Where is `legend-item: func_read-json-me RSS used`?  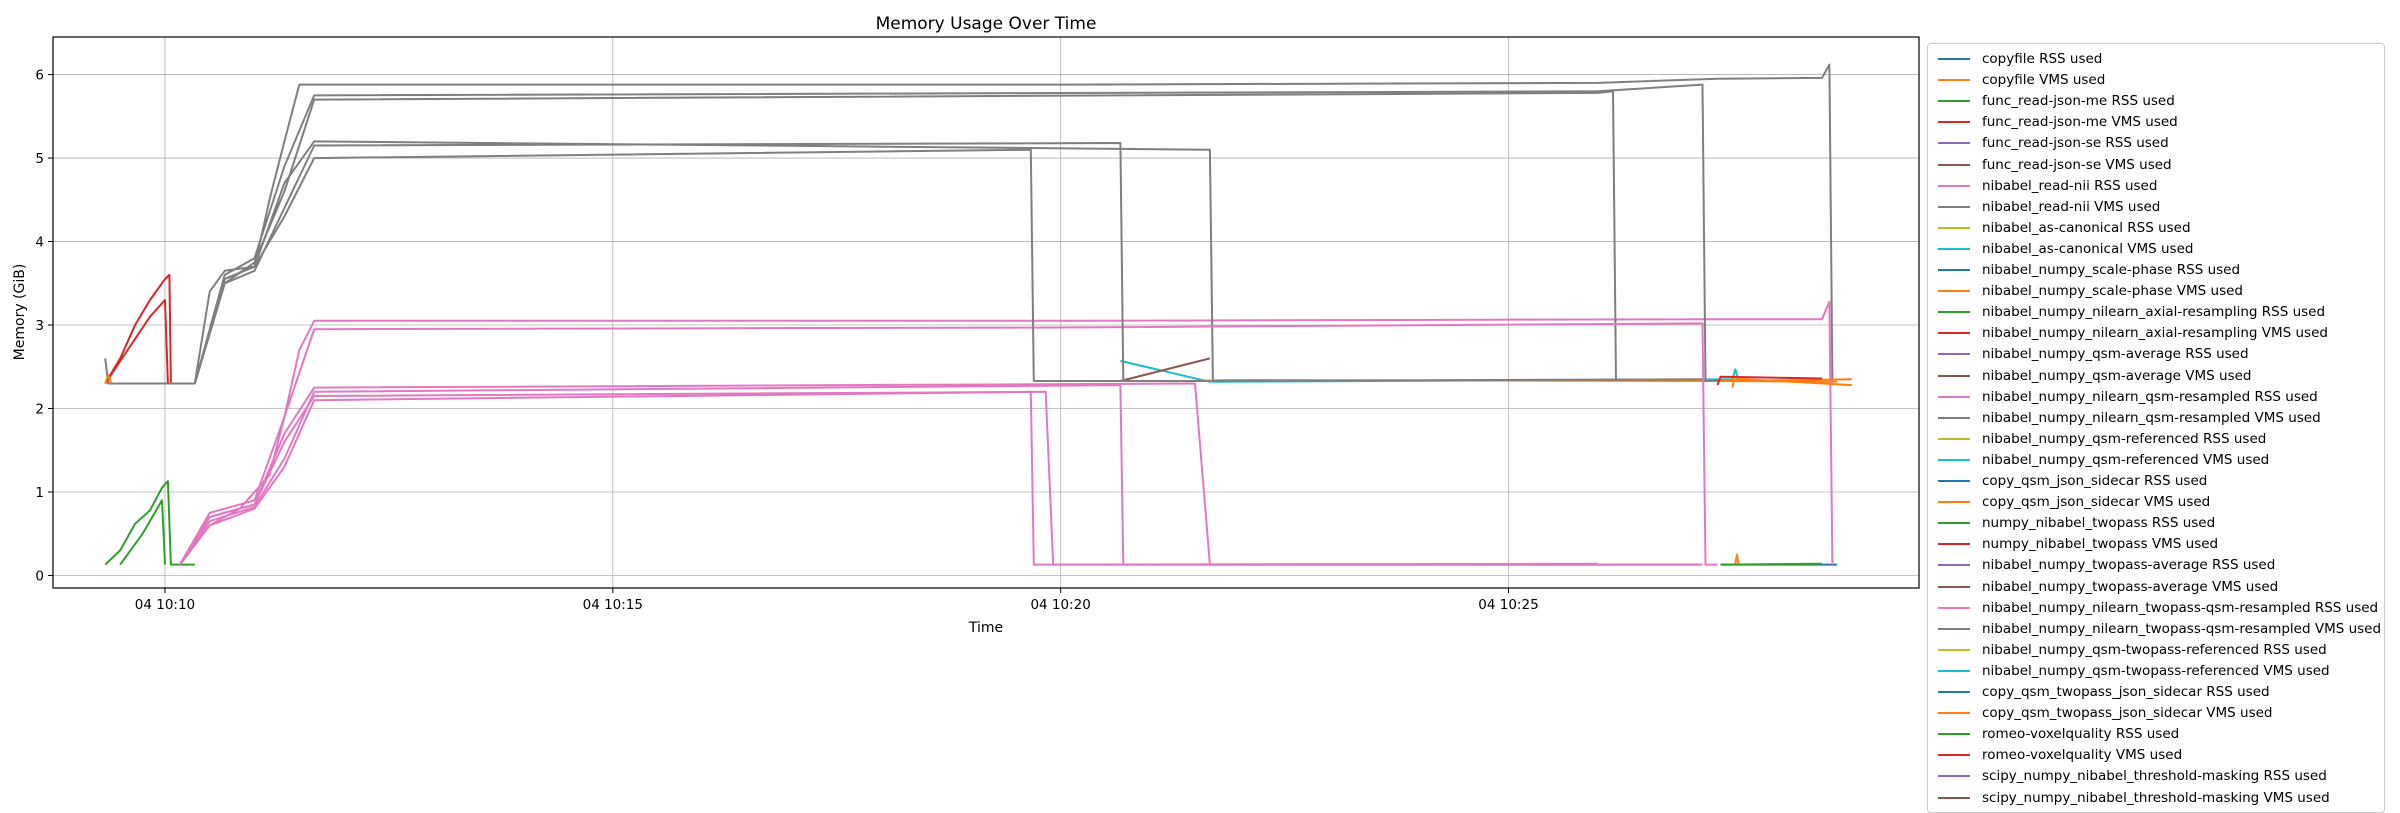
legend-item: func_read-json-me RSS used is located at coordinates (2051, 101).